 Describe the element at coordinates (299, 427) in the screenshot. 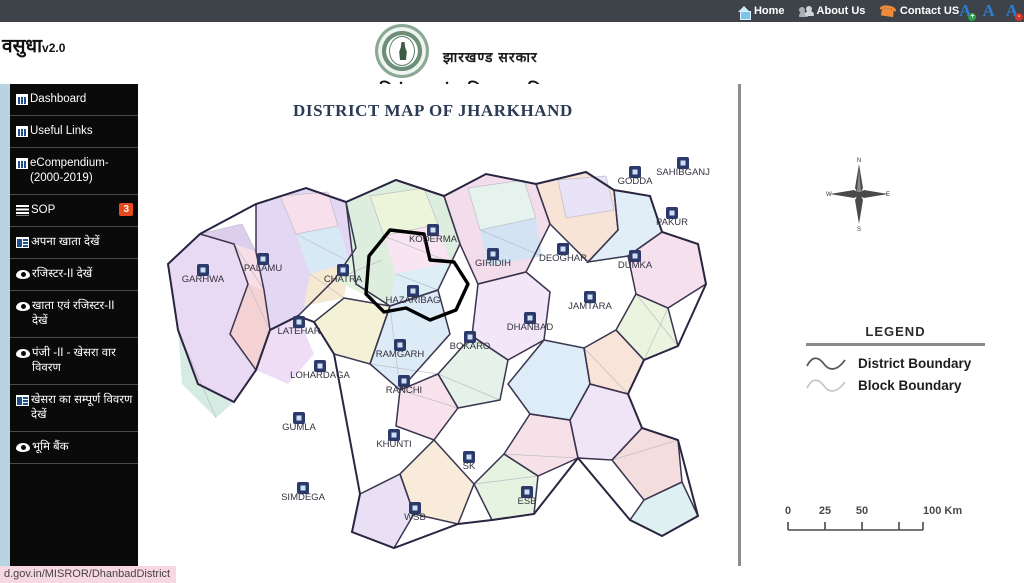

I see `district-label: GUMLA` at that location.